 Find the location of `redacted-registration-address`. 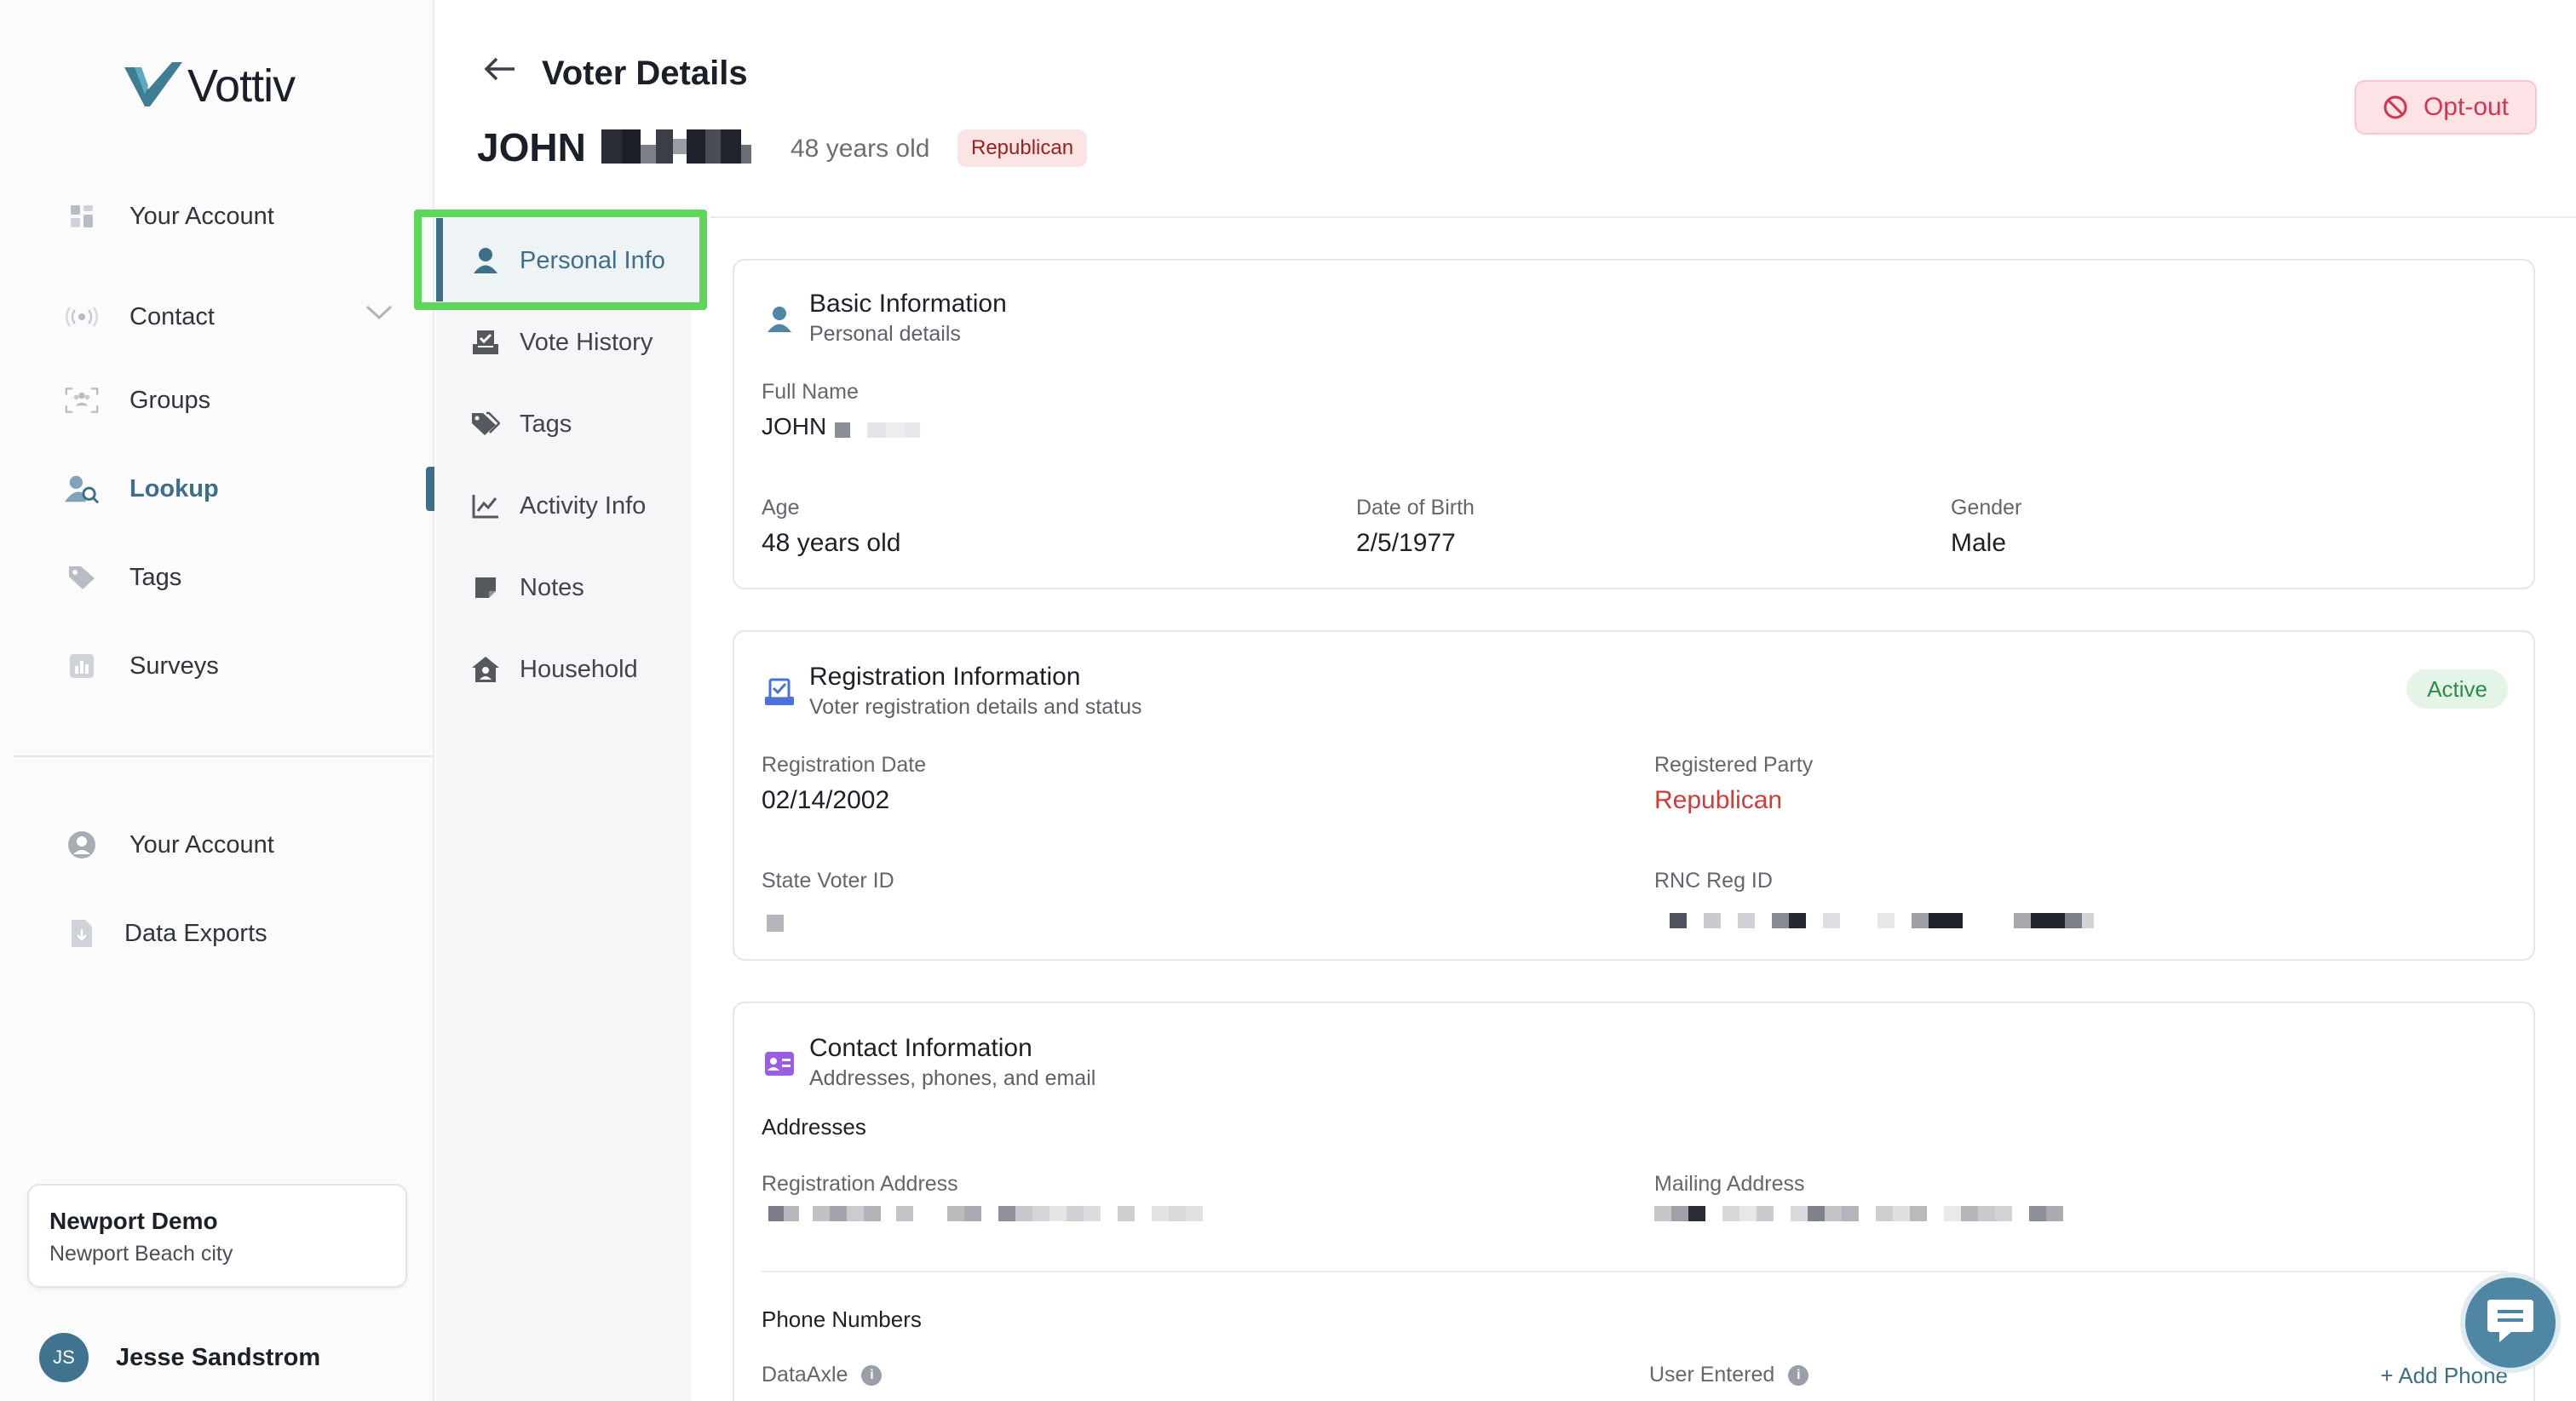

redacted-registration-address is located at coordinates (986, 1213).